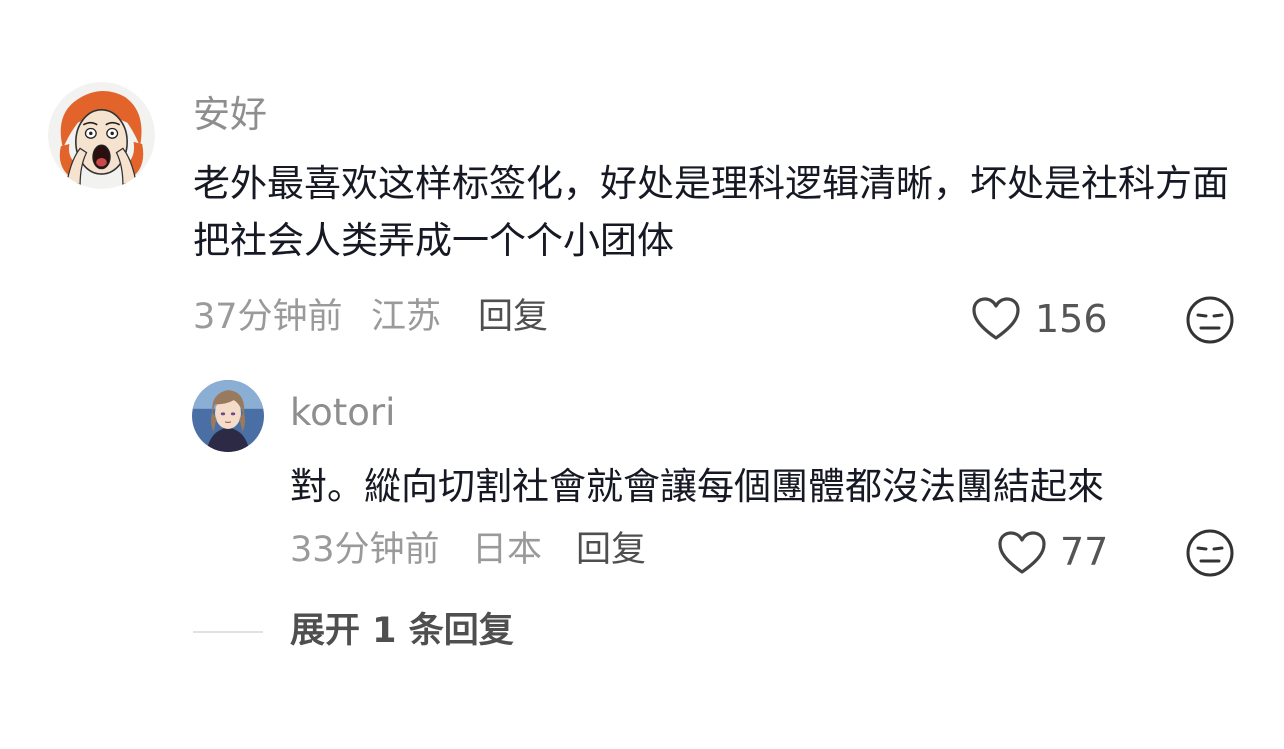 The image size is (1284, 749). What do you see at coordinates (228, 632) in the screenshot?
I see `expand-divider` at bounding box center [228, 632].